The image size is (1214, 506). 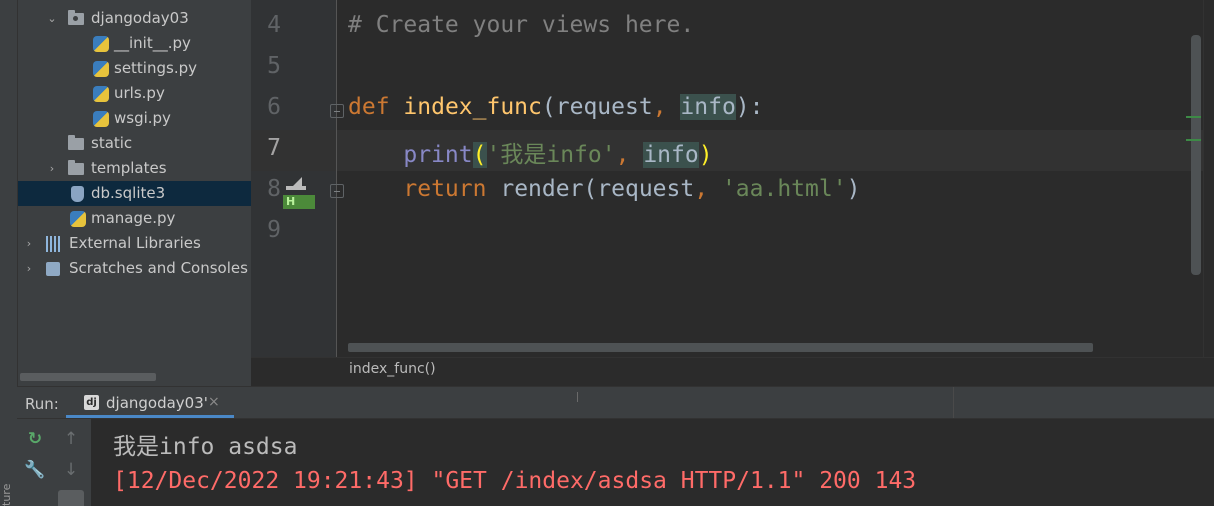 I want to click on tree-item-static: static, so click(x=134, y=143).